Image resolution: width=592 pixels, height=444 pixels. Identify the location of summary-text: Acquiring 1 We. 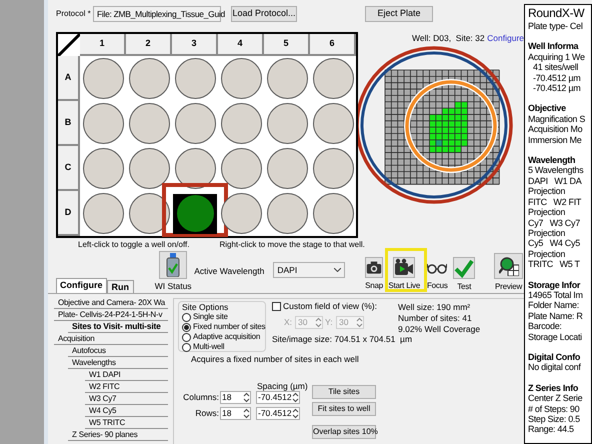
(557, 57).